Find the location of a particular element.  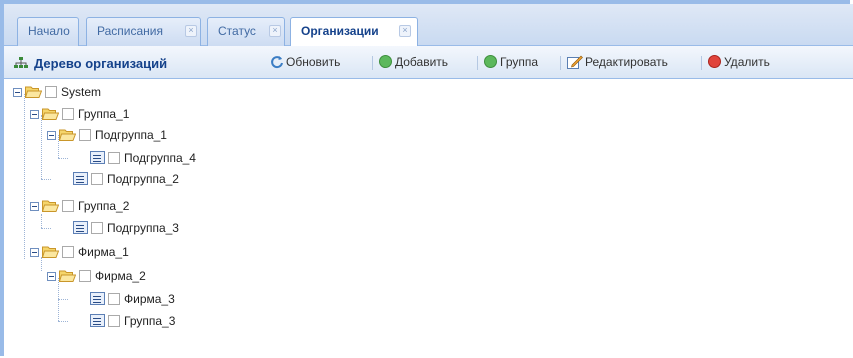

tree-node-subgroup-2: Подгруппа_2 is located at coordinates (126, 179).